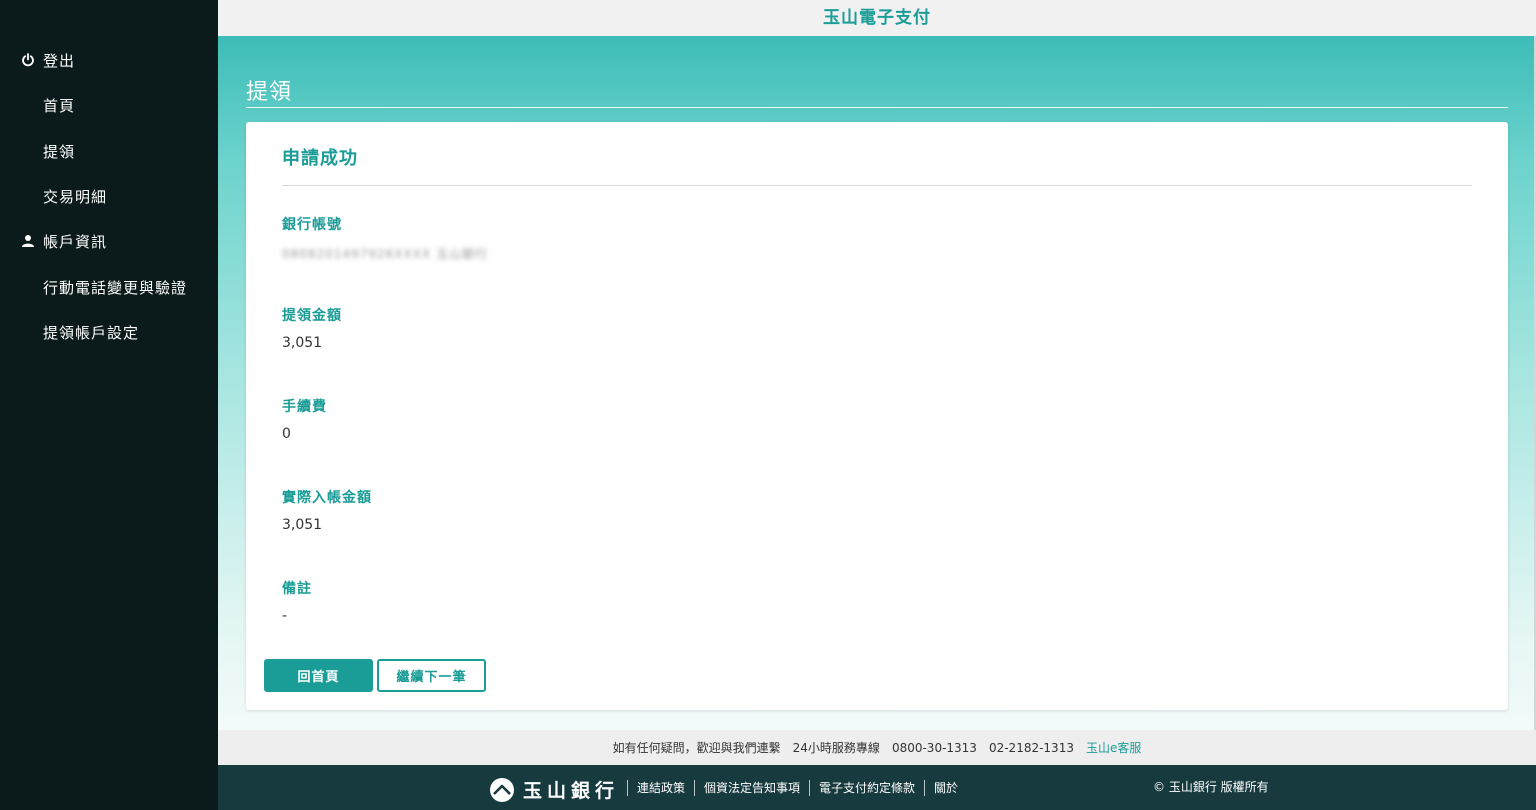 Image resolution: width=1536 pixels, height=810 pixels. I want to click on sidebar-item-withdraw: 提領, so click(59, 151).